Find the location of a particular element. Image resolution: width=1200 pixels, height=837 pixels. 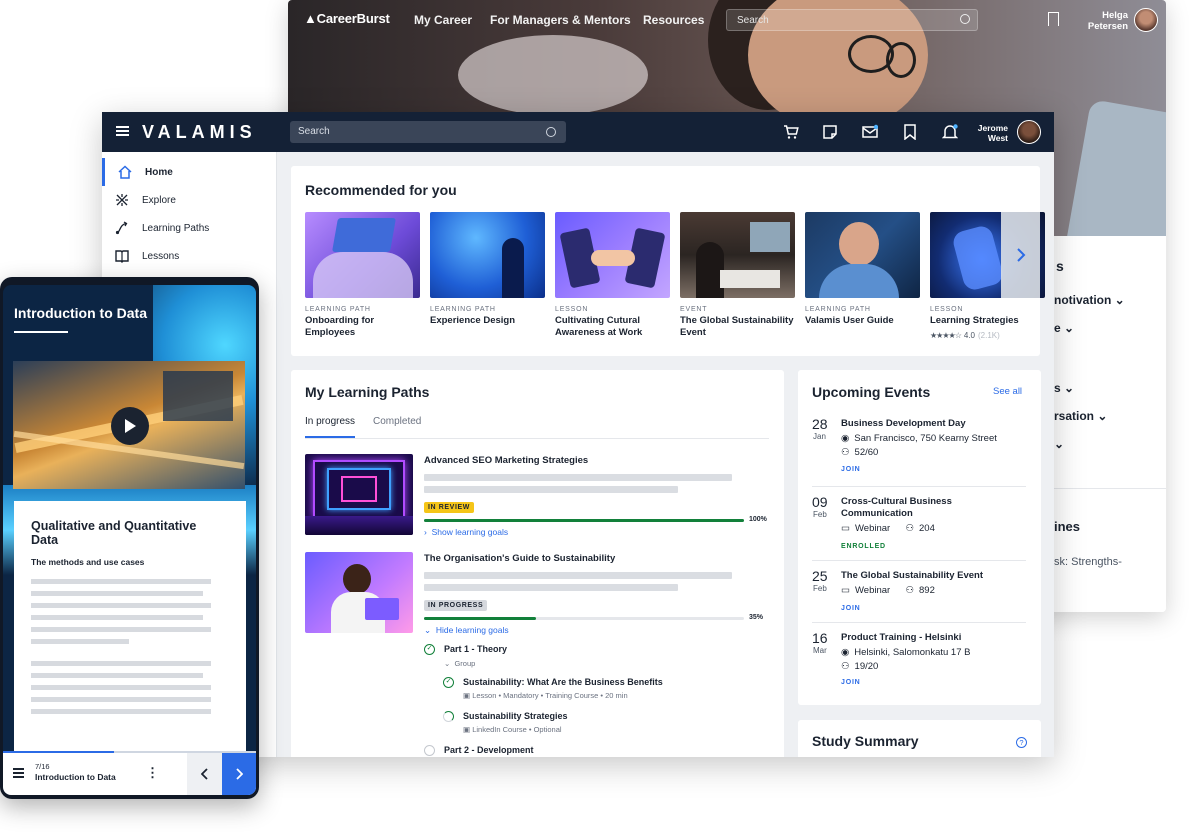

progress-label: 35% is located at coordinates (756, 617).